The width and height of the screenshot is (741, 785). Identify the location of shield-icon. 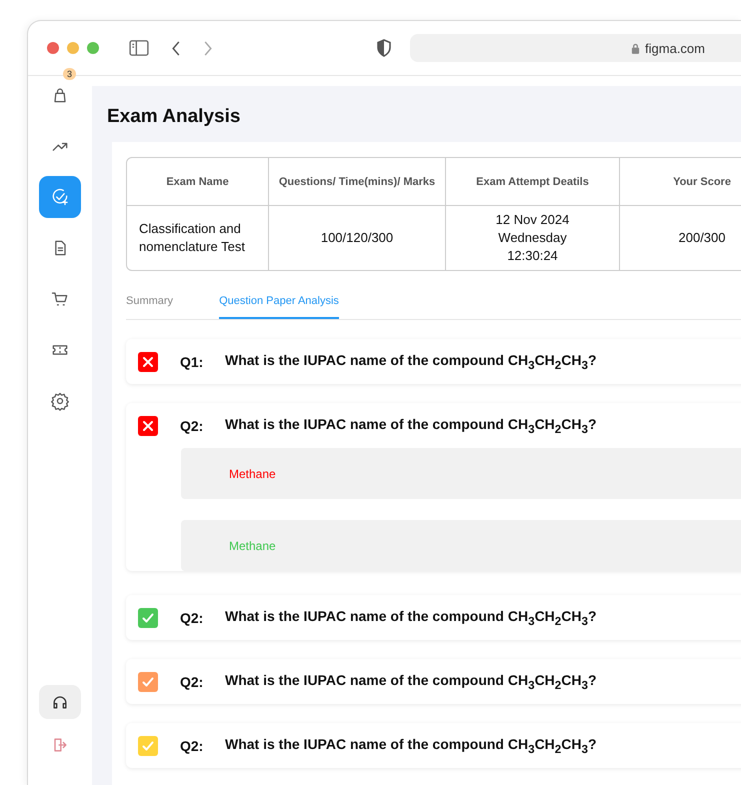
(384, 48).